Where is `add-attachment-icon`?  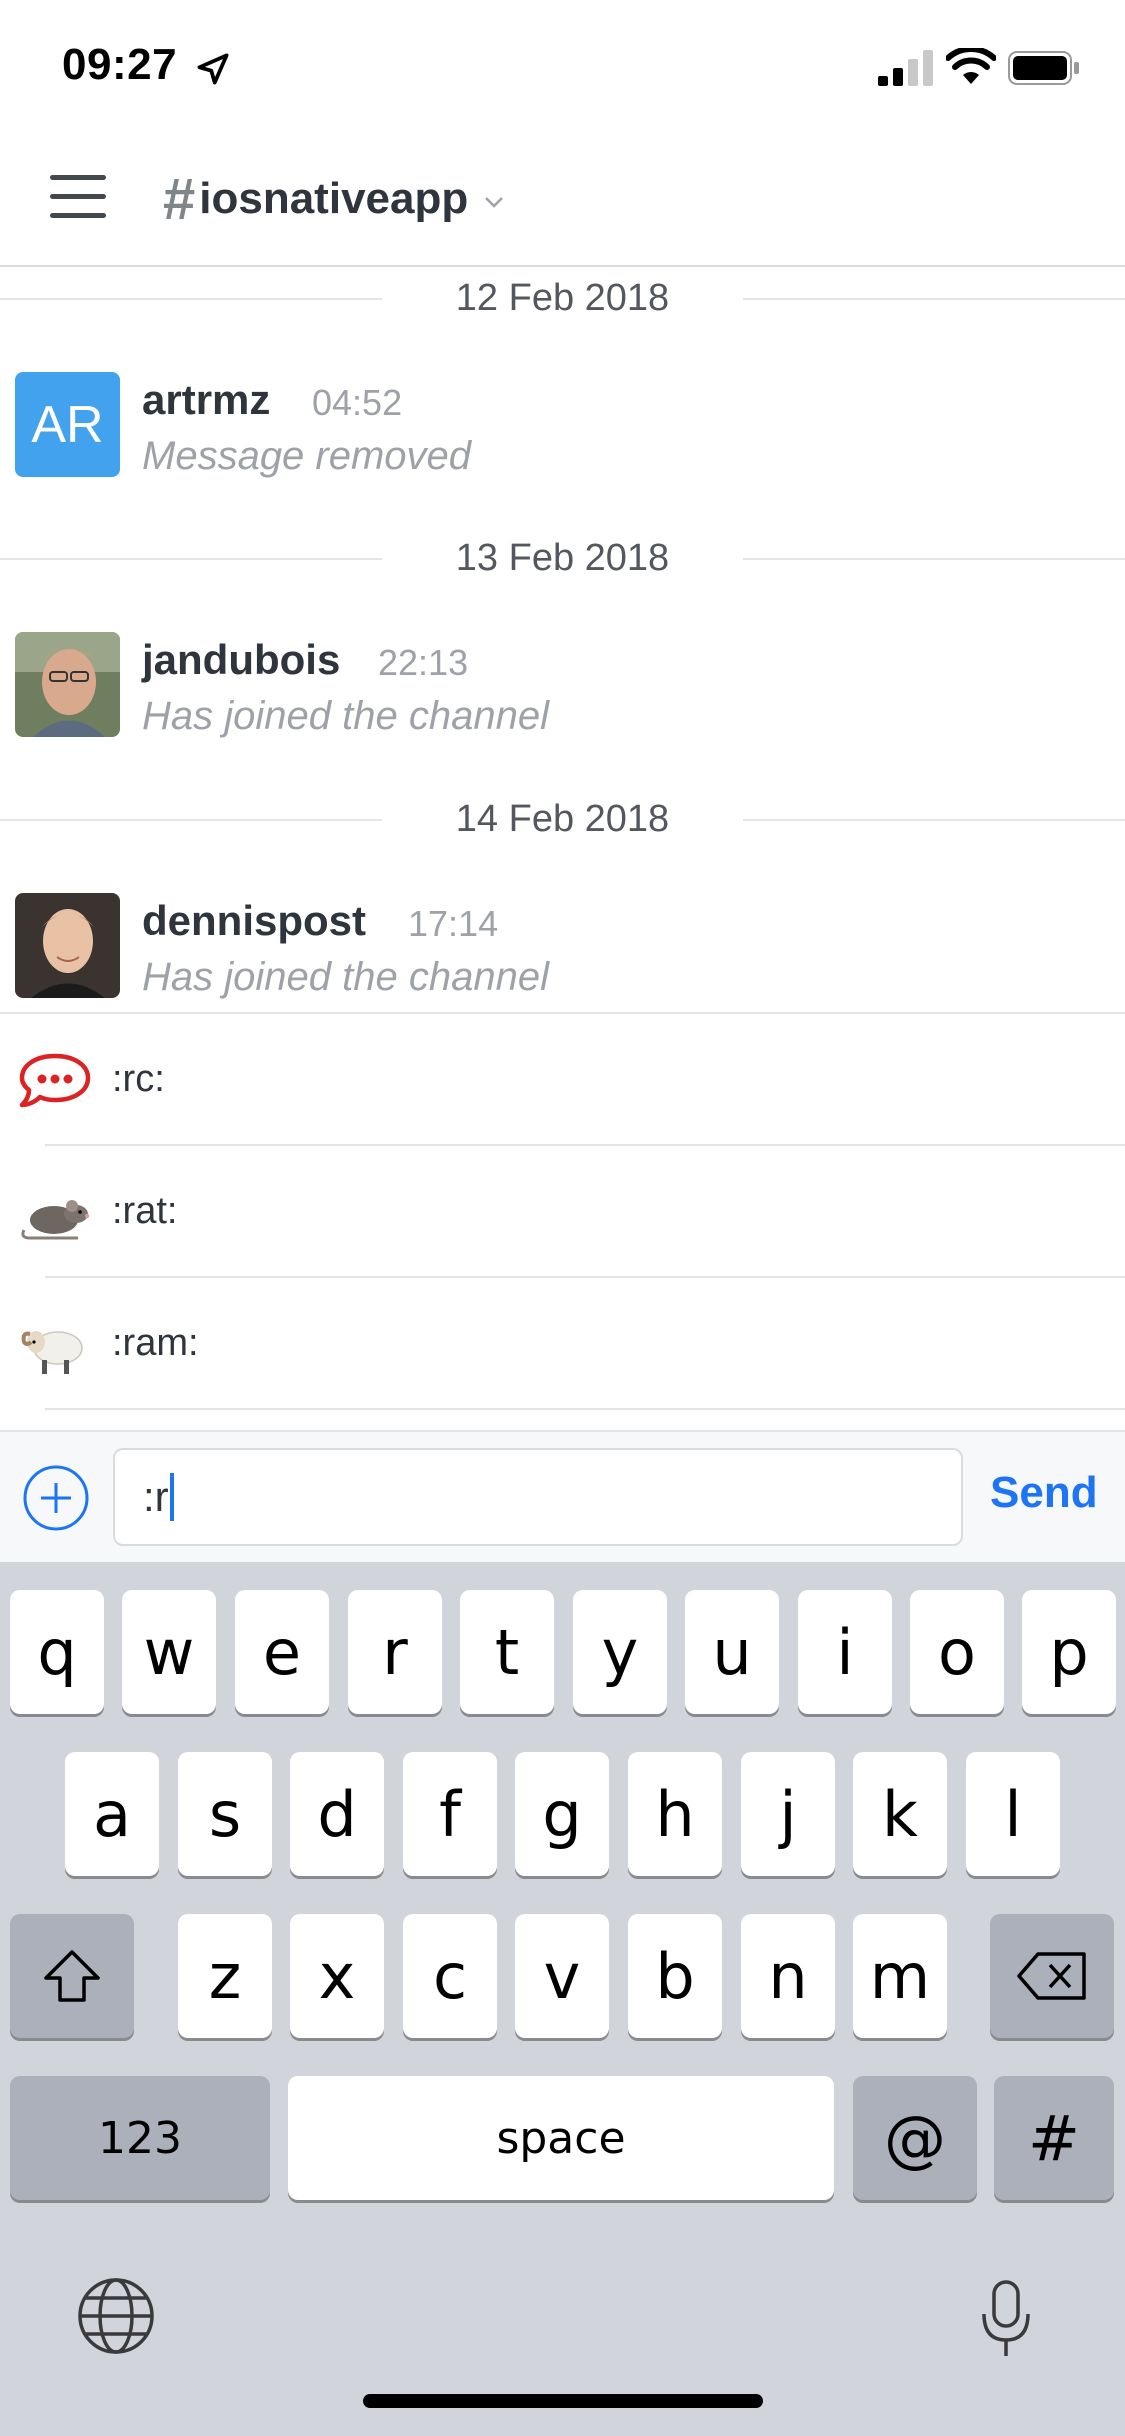 add-attachment-icon is located at coordinates (56, 1498).